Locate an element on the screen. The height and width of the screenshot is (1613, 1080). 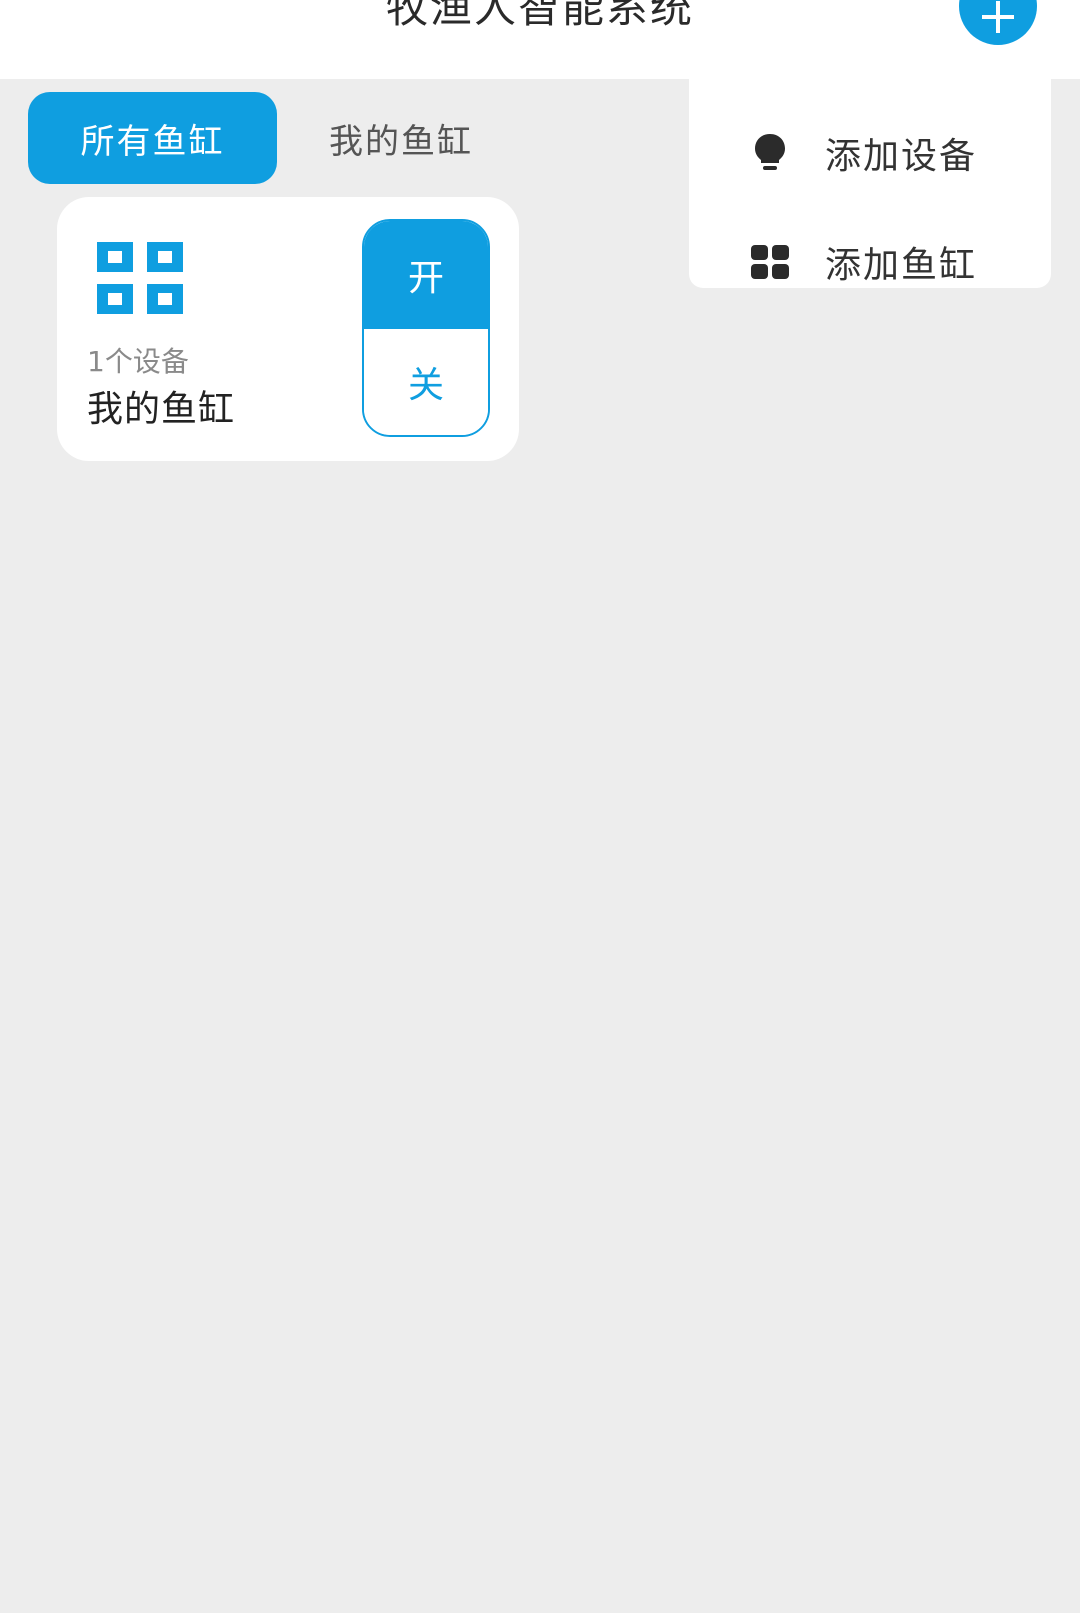
device-count: 1个设备 is located at coordinates (138, 361).